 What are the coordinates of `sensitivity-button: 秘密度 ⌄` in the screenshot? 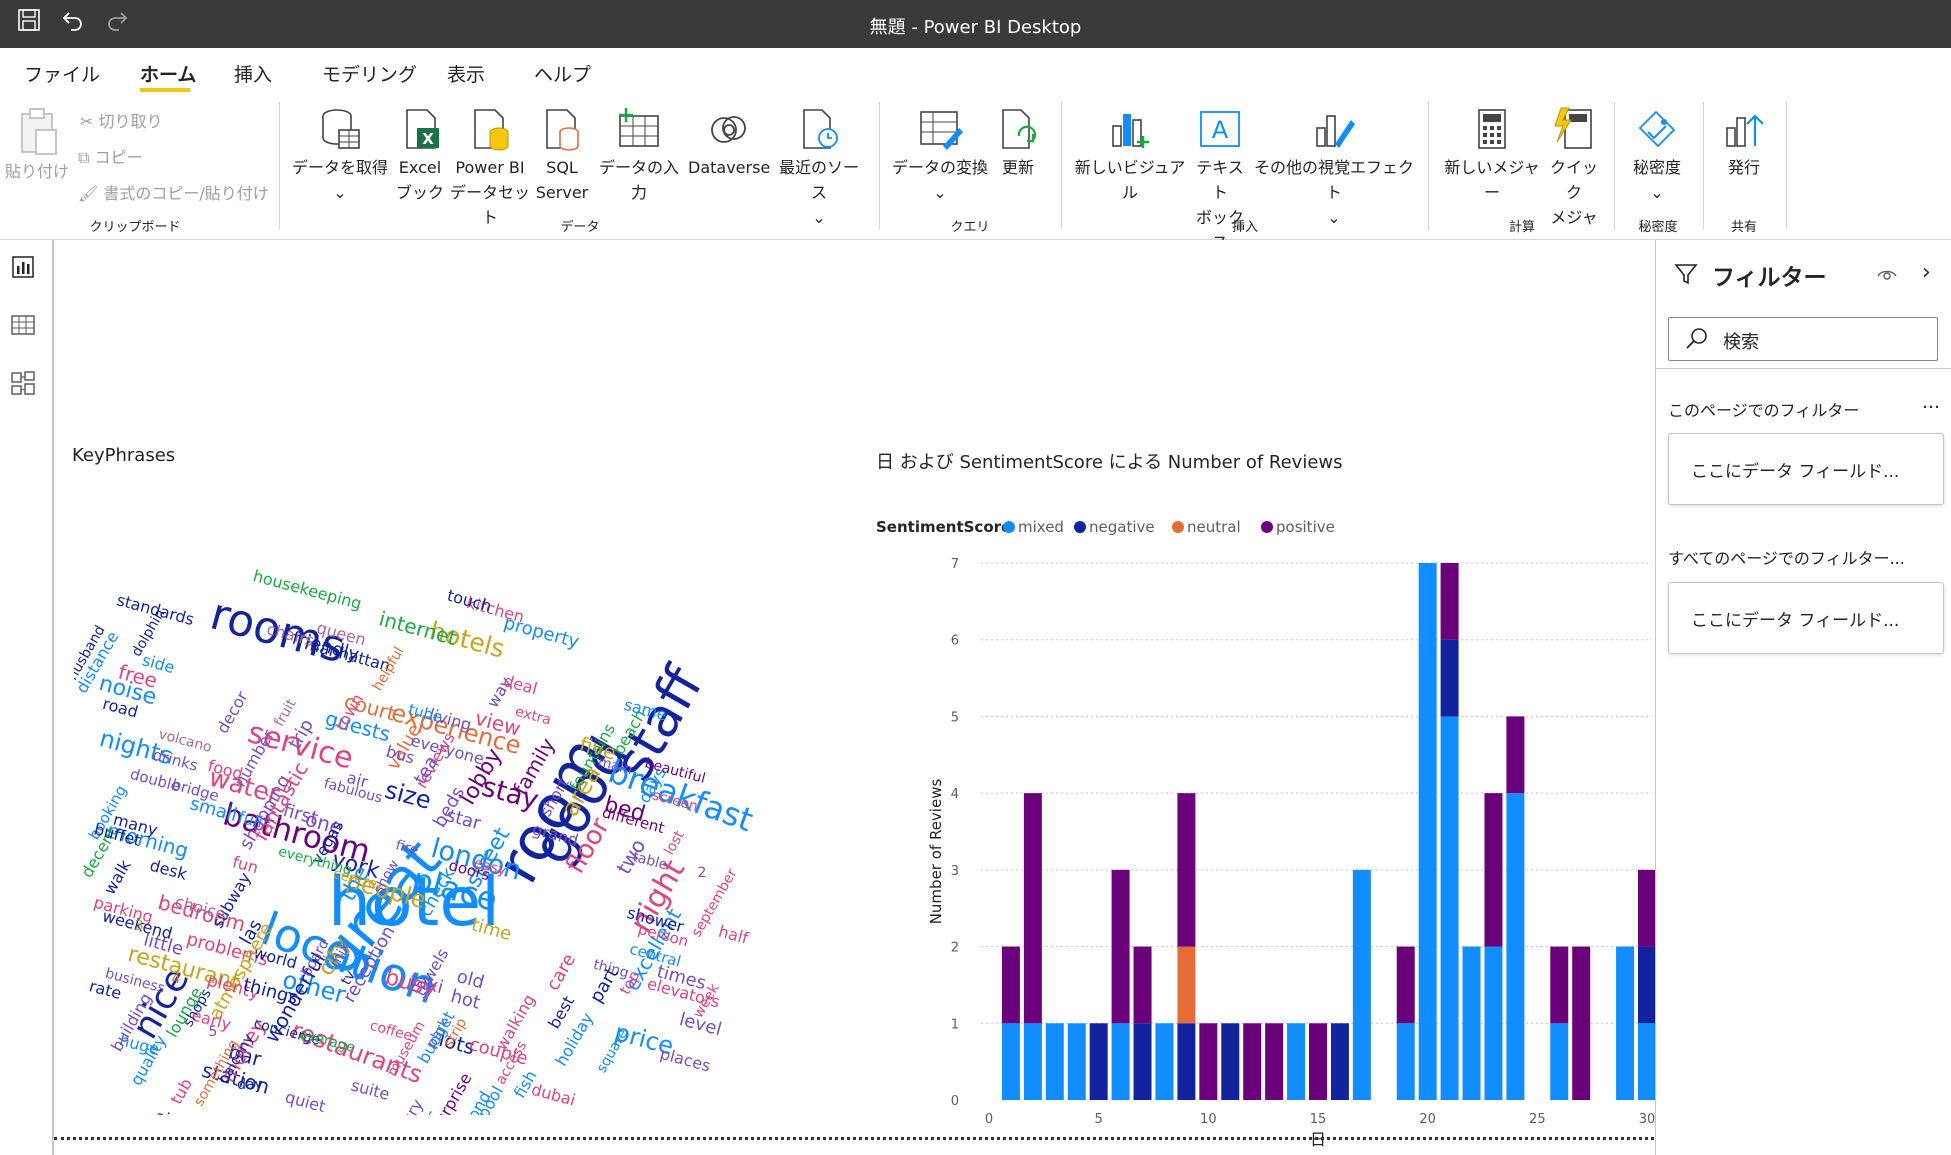 It's located at (1657, 155).